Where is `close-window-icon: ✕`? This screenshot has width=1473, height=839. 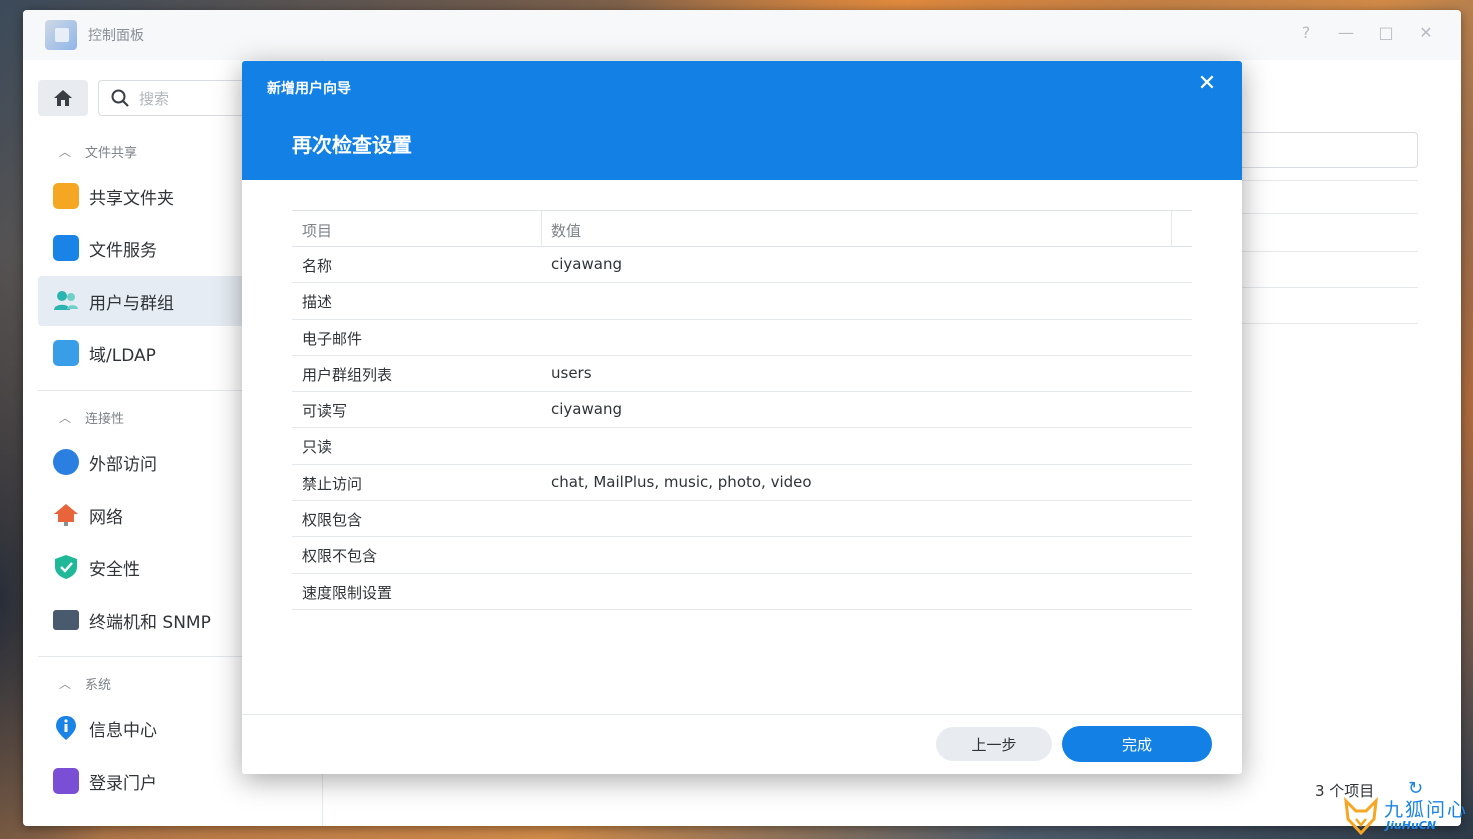 close-window-icon: ✕ is located at coordinates (1426, 32).